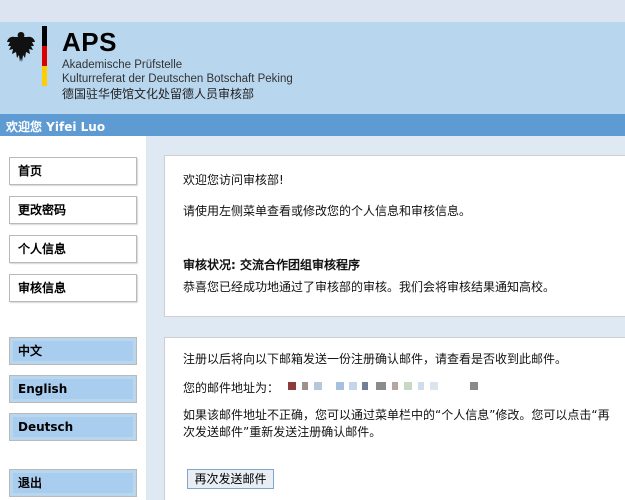  Describe the element at coordinates (43, 389) in the screenshot. I see `lang-english-label: English` at that location.